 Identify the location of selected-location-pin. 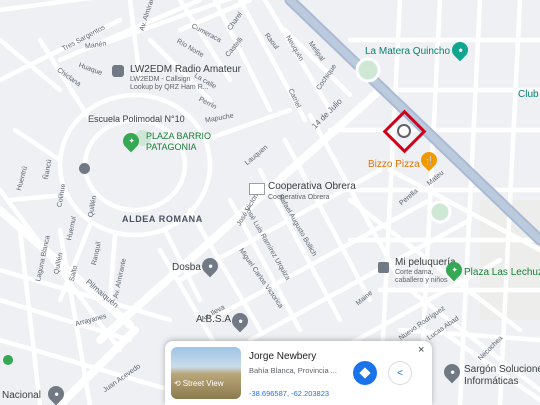
(404, 131).